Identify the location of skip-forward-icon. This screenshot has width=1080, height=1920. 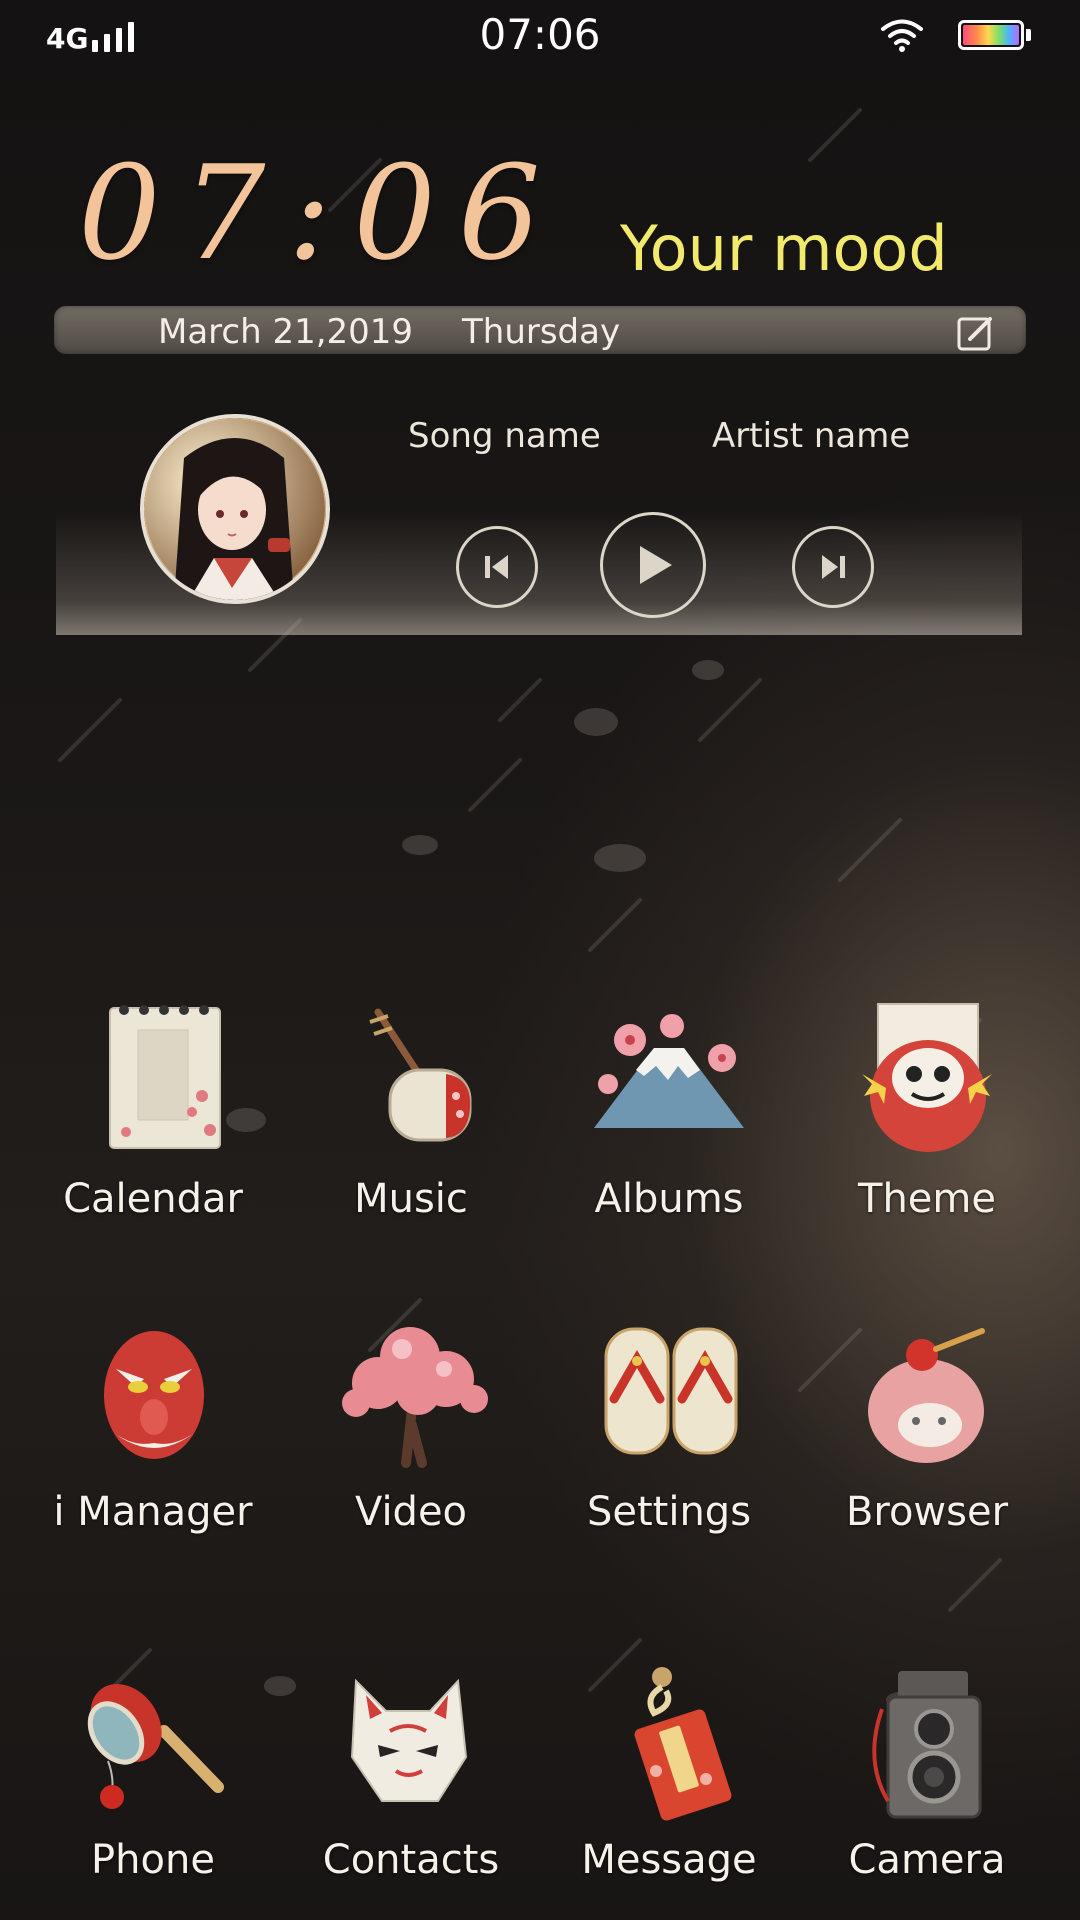
(833, 567).